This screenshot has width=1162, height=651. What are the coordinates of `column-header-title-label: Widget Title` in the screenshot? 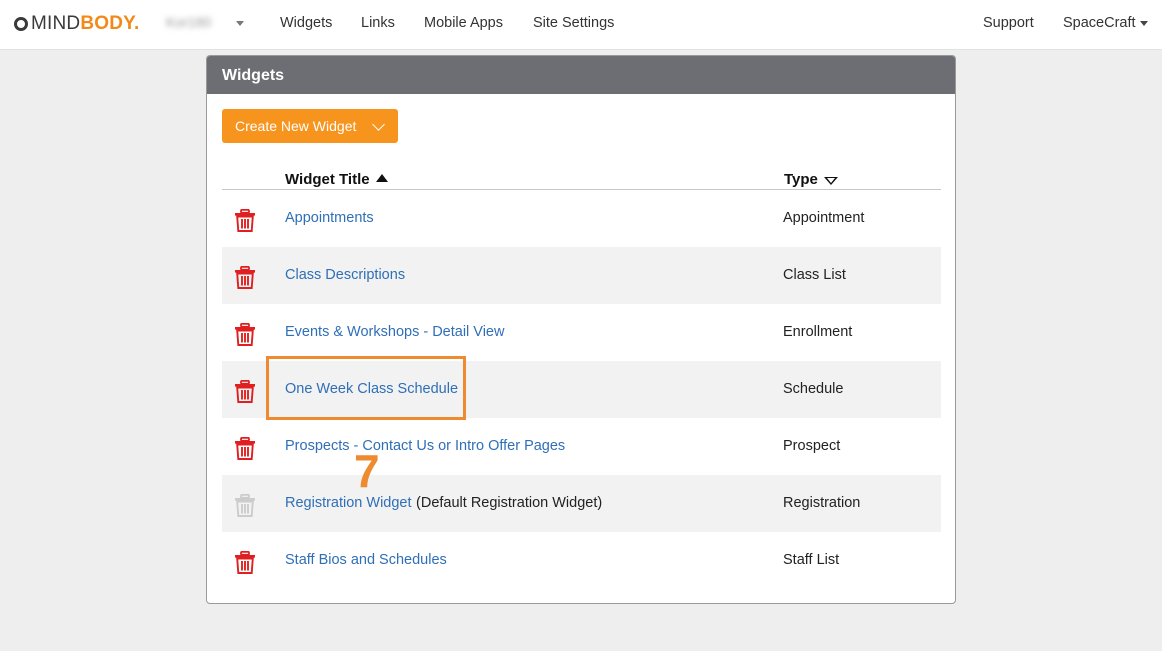 It's located at (327, 179).